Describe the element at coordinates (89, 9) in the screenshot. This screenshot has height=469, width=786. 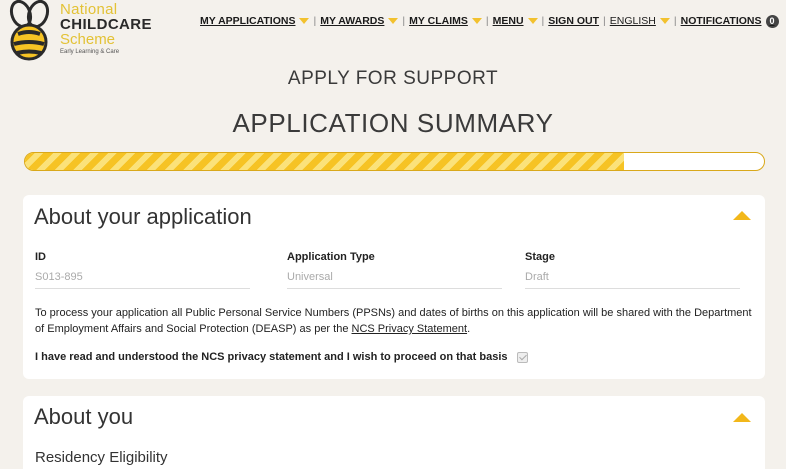
I see `logo-national: National` at that location.